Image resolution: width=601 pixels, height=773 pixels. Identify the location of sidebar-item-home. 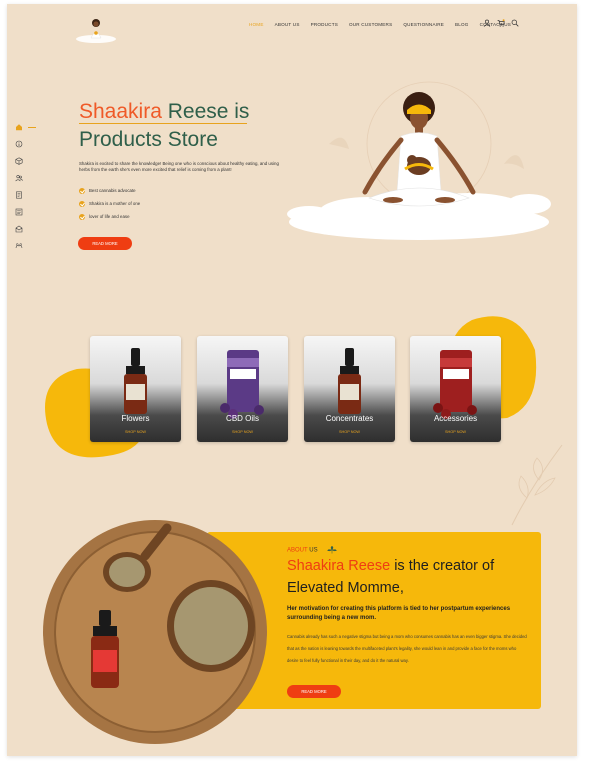
(20, 127).